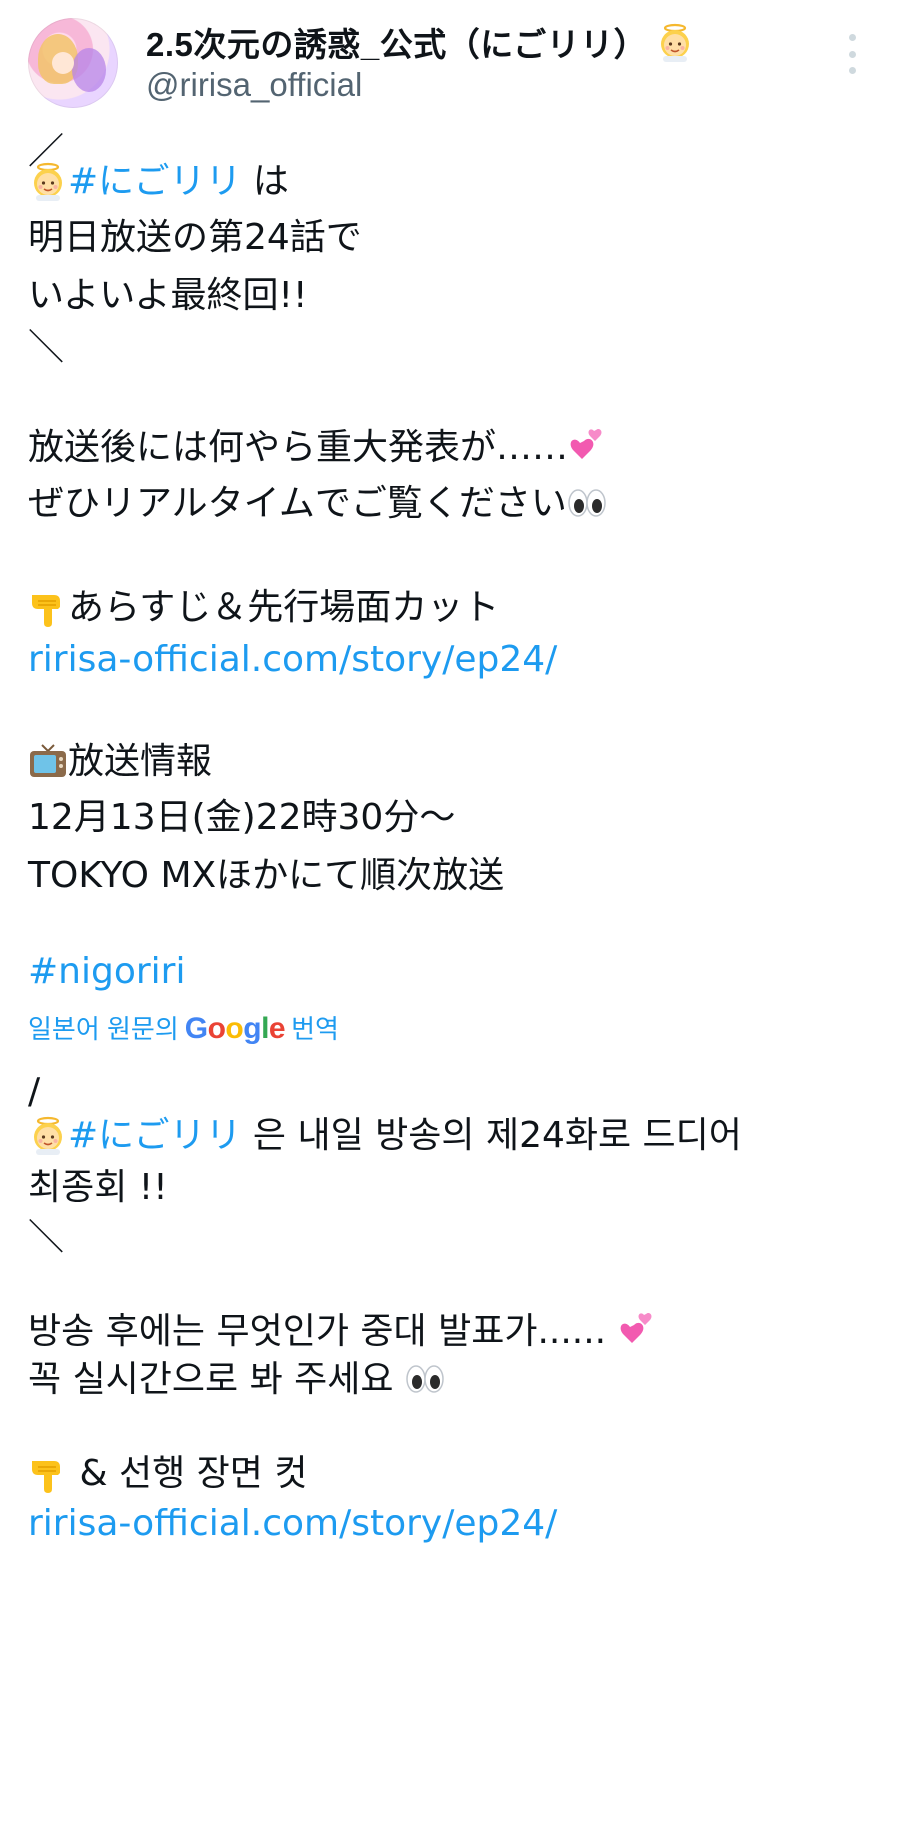 Image resolution: width=904 pixels, height=1840 pixels. Describe the element at coordinates (242, 817) in the screenshot. I see `text-line: 12月13日(金)22時30分～` at that location.